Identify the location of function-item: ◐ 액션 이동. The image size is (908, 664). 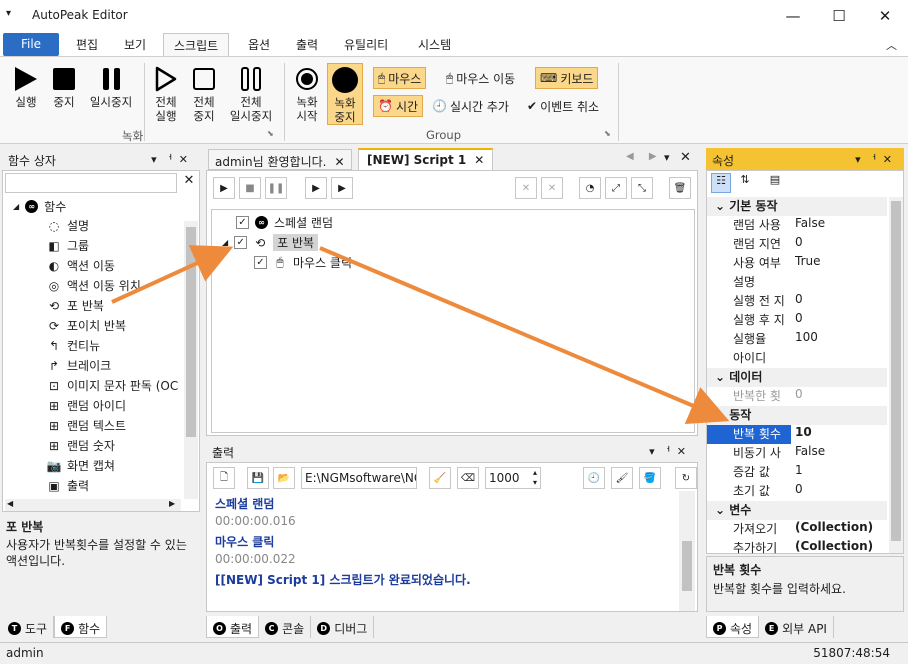
(81, 265).